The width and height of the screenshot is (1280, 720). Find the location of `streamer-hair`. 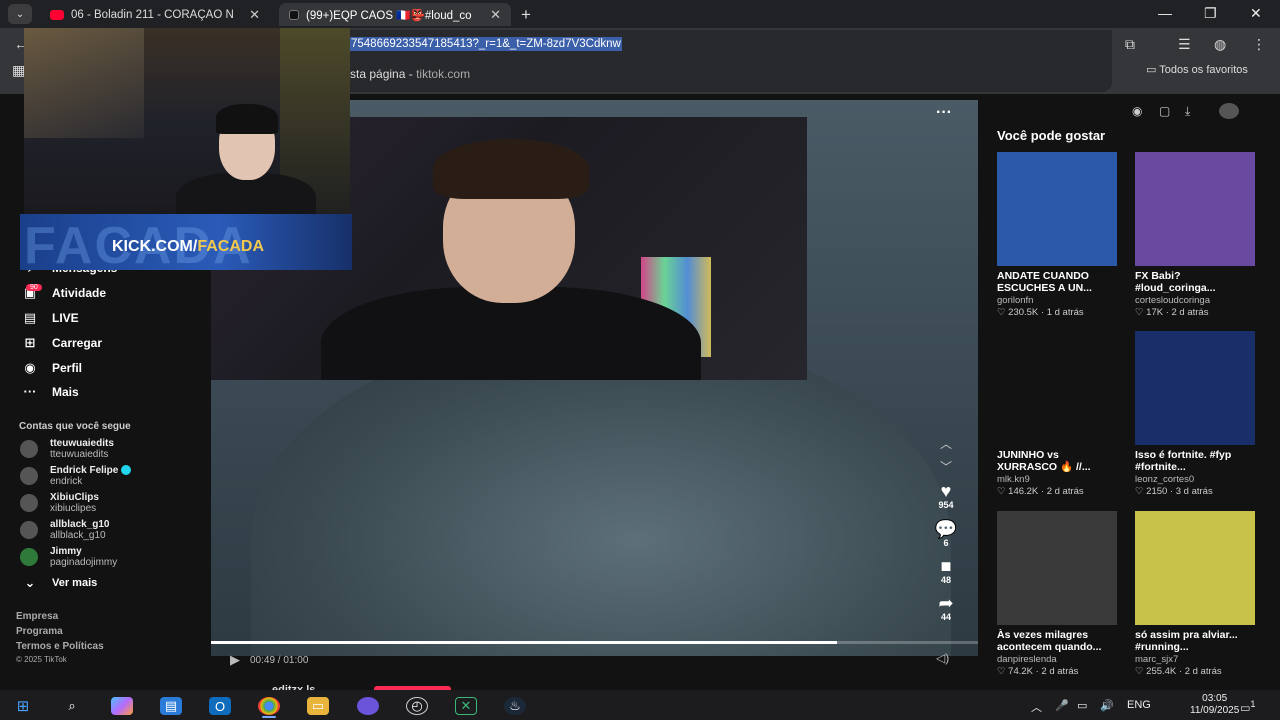

streamer-hair is located at coordinates (247, 119).